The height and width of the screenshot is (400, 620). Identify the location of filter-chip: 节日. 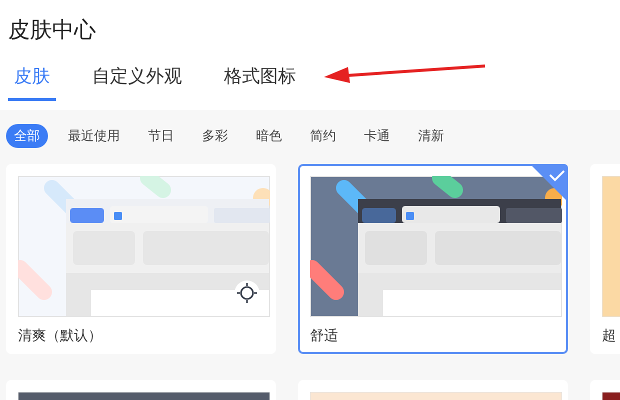
(161, 136).